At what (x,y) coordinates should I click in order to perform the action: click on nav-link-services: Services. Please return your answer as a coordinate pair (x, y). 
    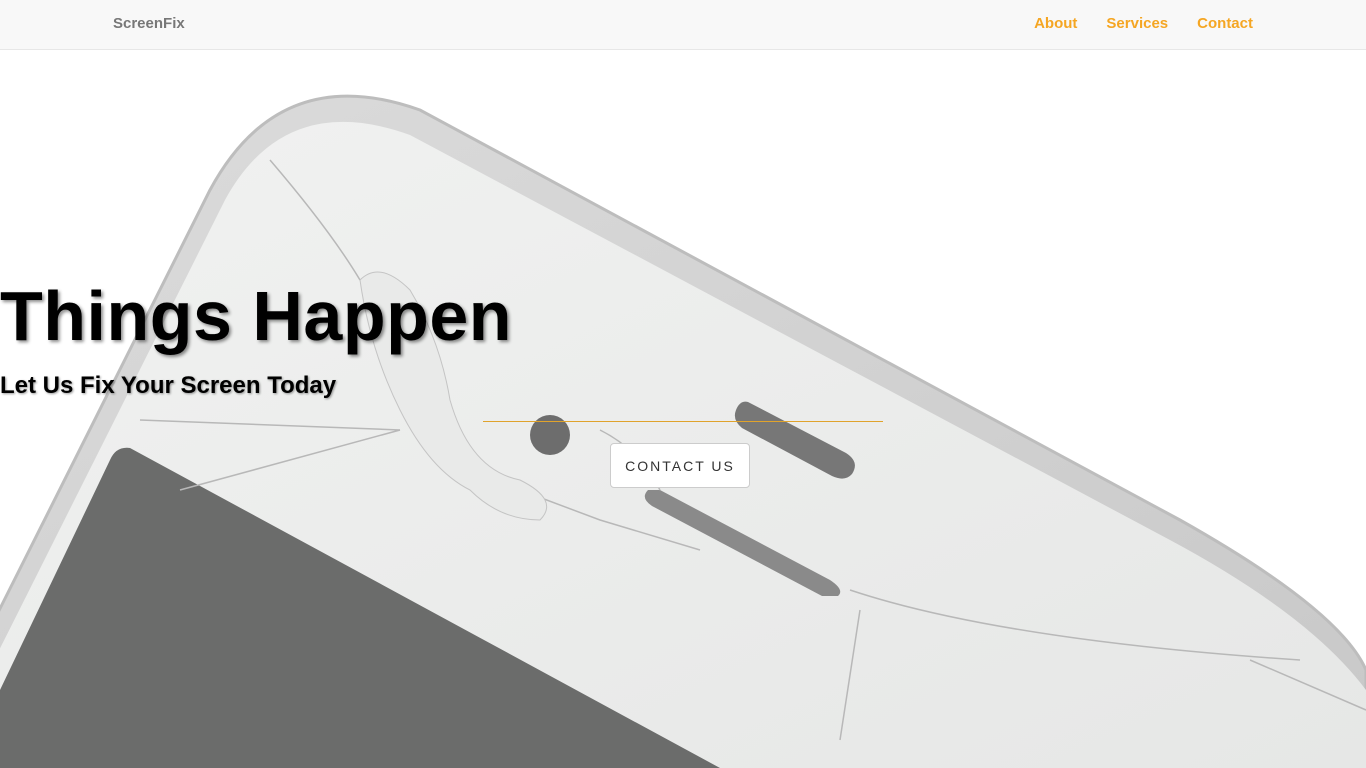
    Looking at the image, I should click on (1137, 23).